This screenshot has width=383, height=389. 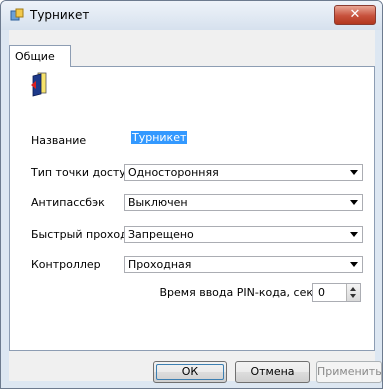 What do you see at coordinates (68, 202) in the screenshot?
I see `antipassback-label: Антипассбэк` at bounding box center [68, 202].